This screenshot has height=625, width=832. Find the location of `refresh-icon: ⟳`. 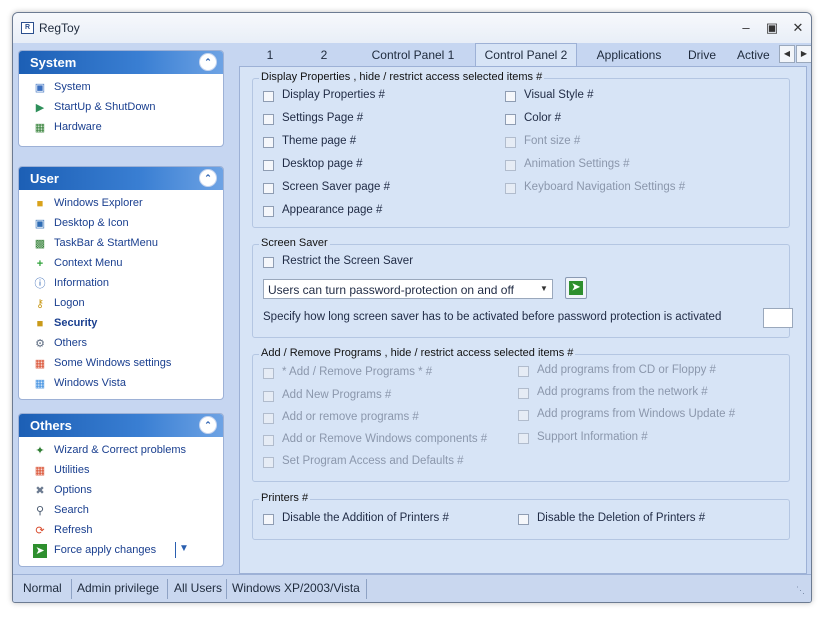

refresh-icon: ⟳ is located at coordinates (40, 531).